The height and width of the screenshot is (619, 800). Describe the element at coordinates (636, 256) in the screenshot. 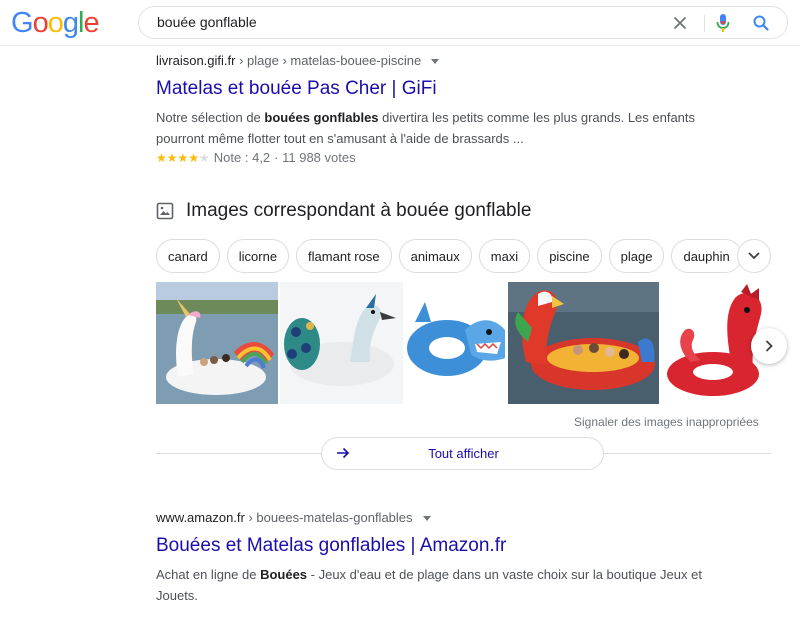

I see `chip-plage: plage` at that location.